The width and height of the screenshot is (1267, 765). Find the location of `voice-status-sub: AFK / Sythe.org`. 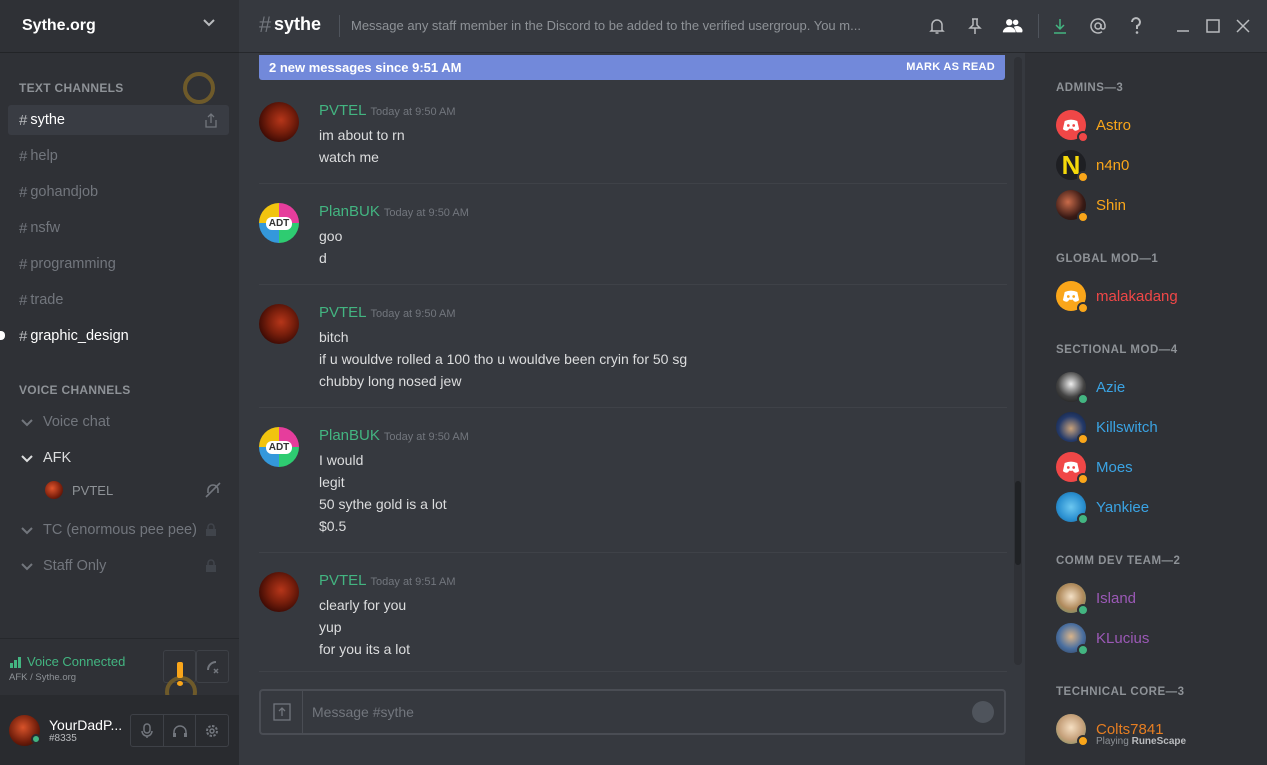

voice-status-sub: AFK / Sythe.org is located at coordinates (43, 677).